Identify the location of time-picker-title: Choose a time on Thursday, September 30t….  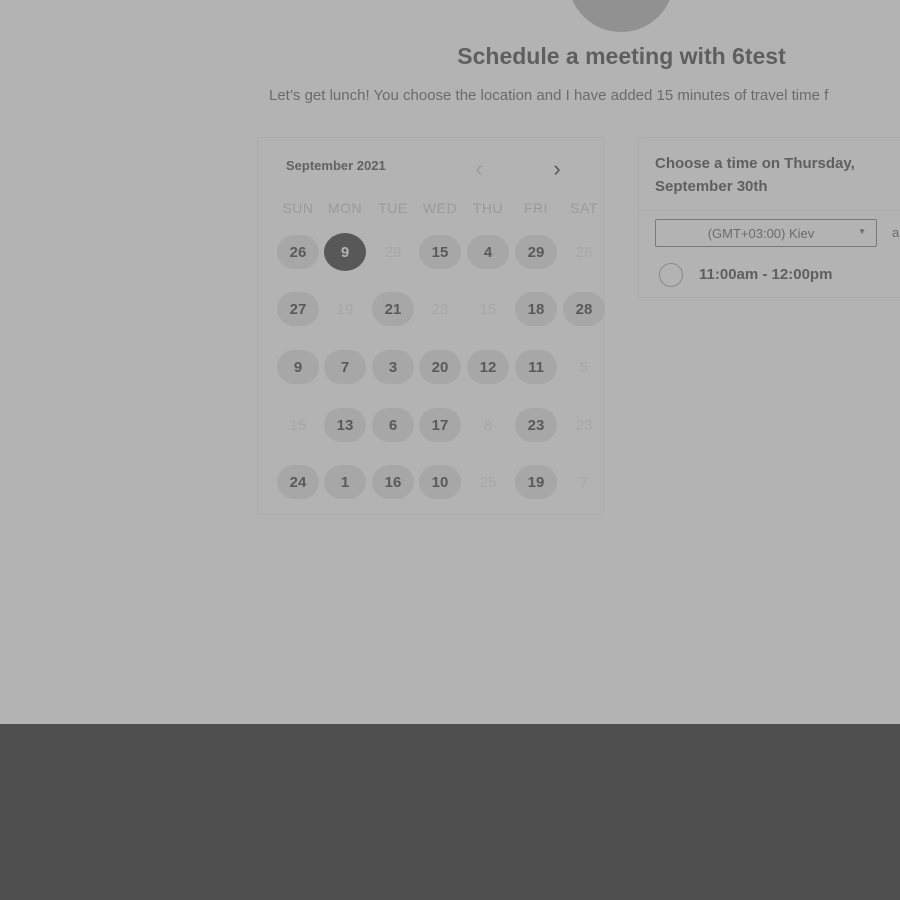
(755, 175).